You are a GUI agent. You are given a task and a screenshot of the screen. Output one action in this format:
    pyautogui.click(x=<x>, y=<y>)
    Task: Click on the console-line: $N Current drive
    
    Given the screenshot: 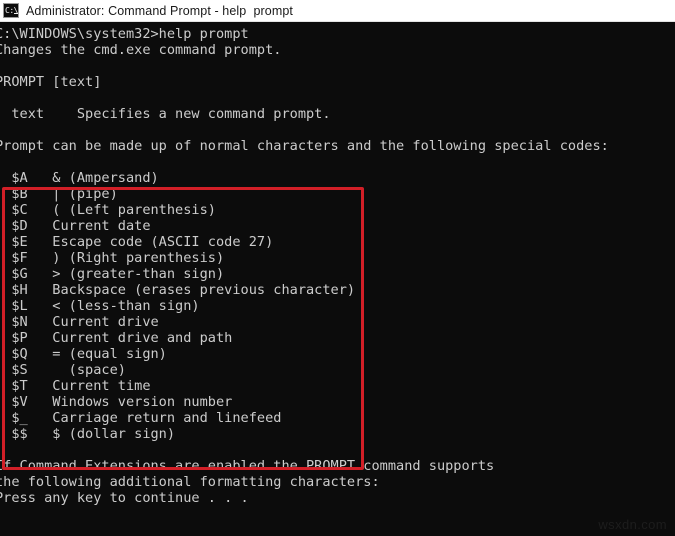 What is the action you would take?
    pyautogui.click(x=79, y=322)
    